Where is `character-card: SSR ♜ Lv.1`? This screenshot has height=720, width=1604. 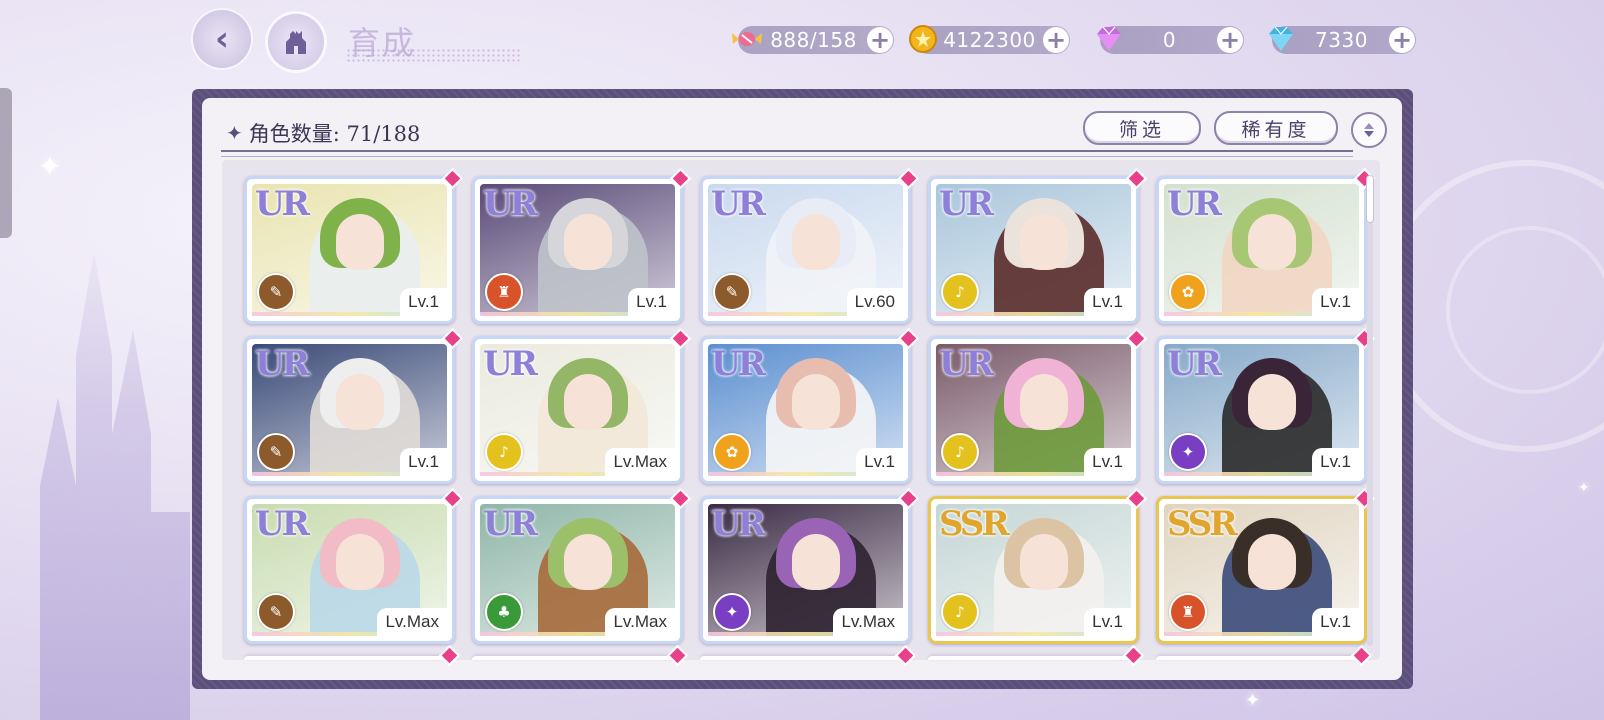
character-card: SSR ♜ Lv.1 is located at coordinates (1264, 567).